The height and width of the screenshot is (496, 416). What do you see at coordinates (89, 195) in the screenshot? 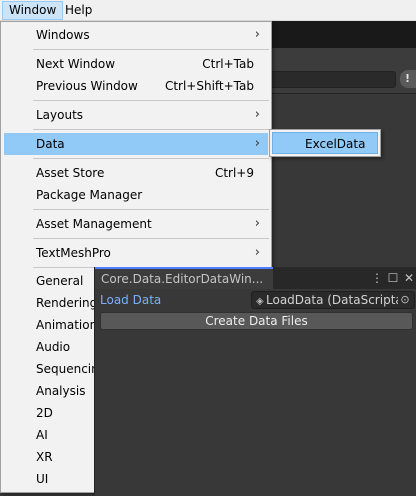
I see `menu-item-label: Package Manager` at bounding box center [89, 195].